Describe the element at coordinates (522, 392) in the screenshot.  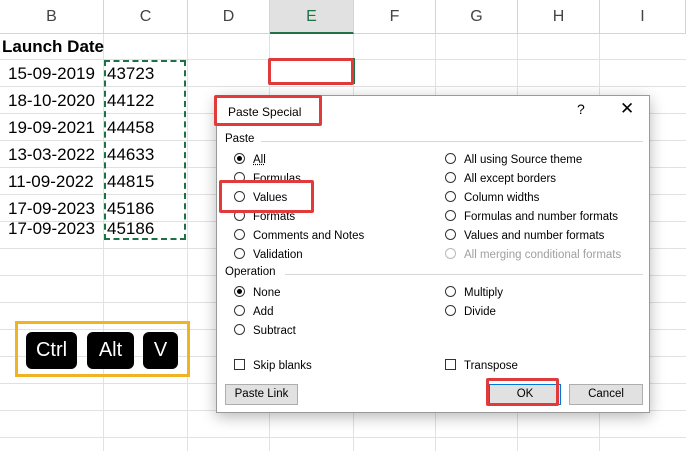
I see `highlight-ok-button` at that location.